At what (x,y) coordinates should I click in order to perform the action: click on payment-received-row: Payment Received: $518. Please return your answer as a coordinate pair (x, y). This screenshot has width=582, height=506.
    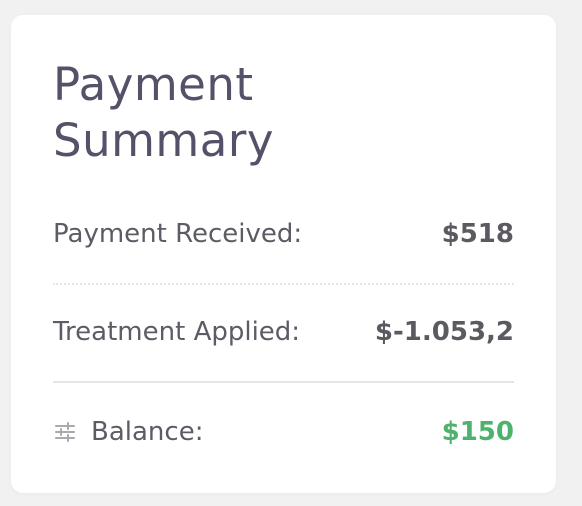
    Looking at the image, I should click on (283, 234).